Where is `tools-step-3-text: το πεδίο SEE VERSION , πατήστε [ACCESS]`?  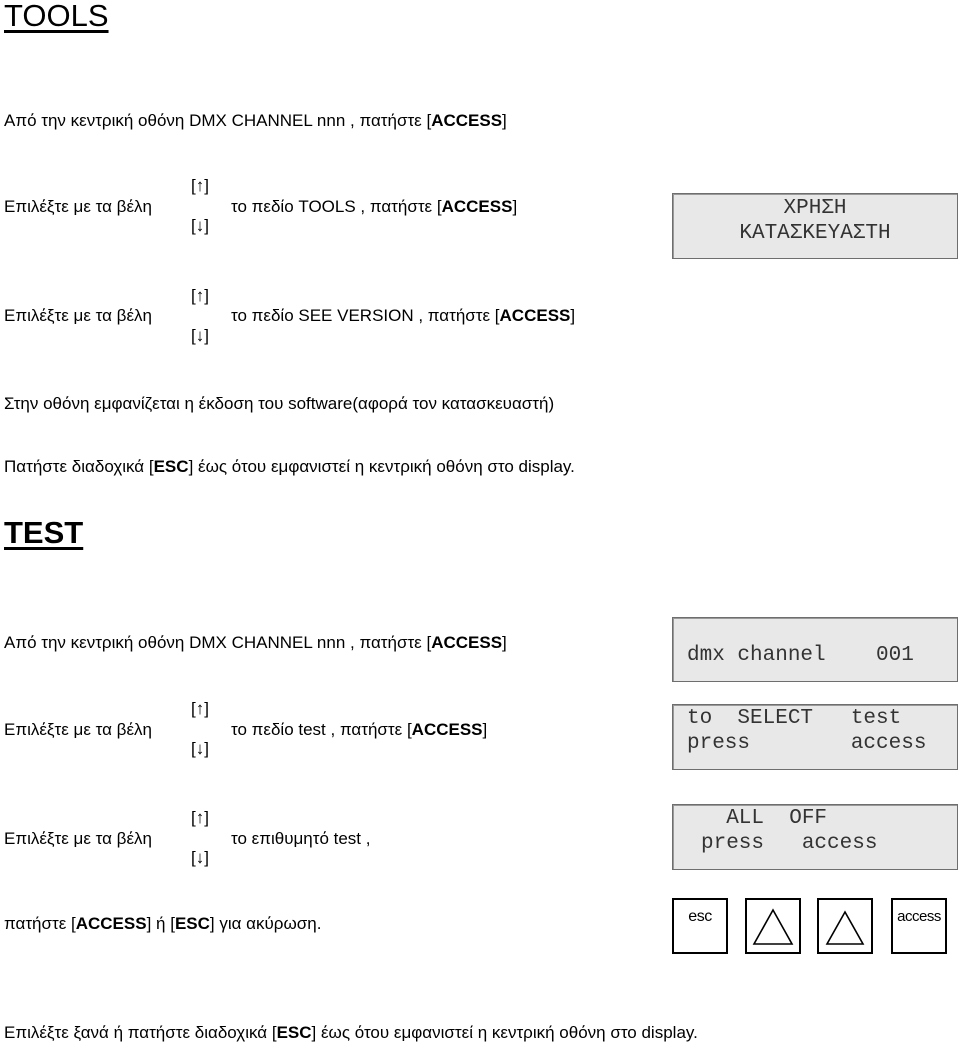 tools-step-3-text: το πεδίο SEE VERSION , πατήστε [ACCESS] is located at coordinates (403, 316).